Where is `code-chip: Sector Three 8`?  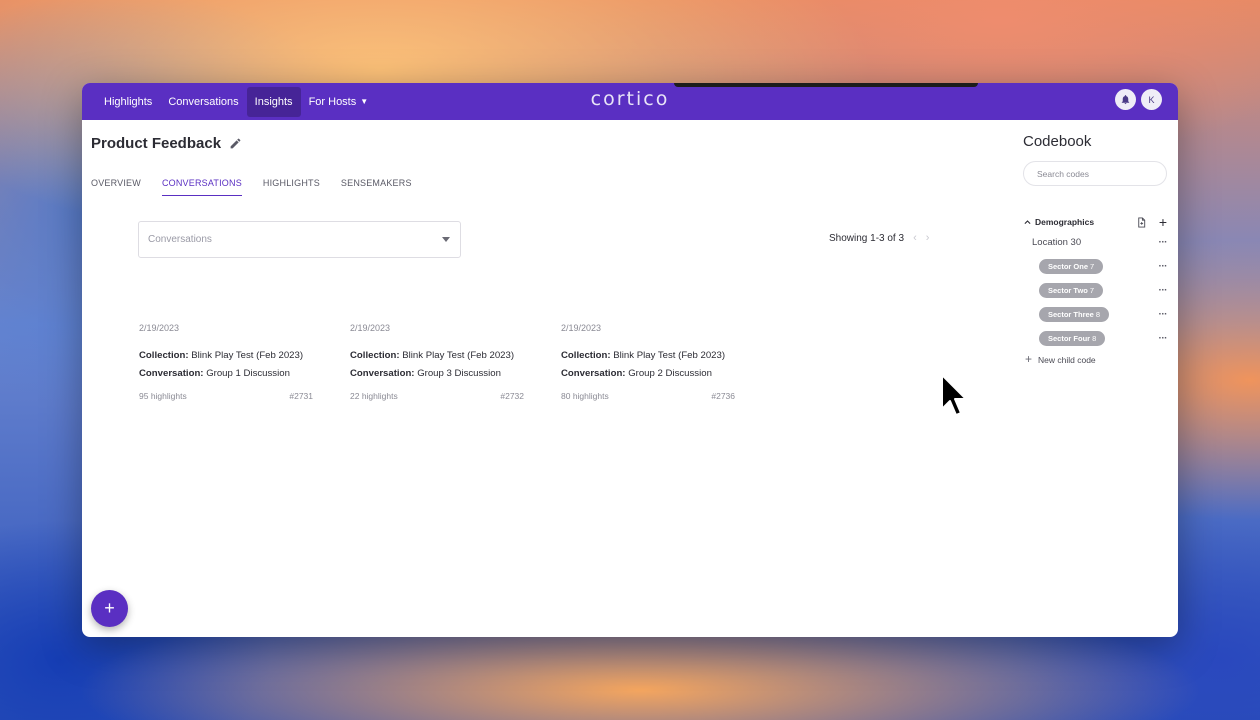 code-chip: Sector Three 8 is located at coordinates (1074, 314).